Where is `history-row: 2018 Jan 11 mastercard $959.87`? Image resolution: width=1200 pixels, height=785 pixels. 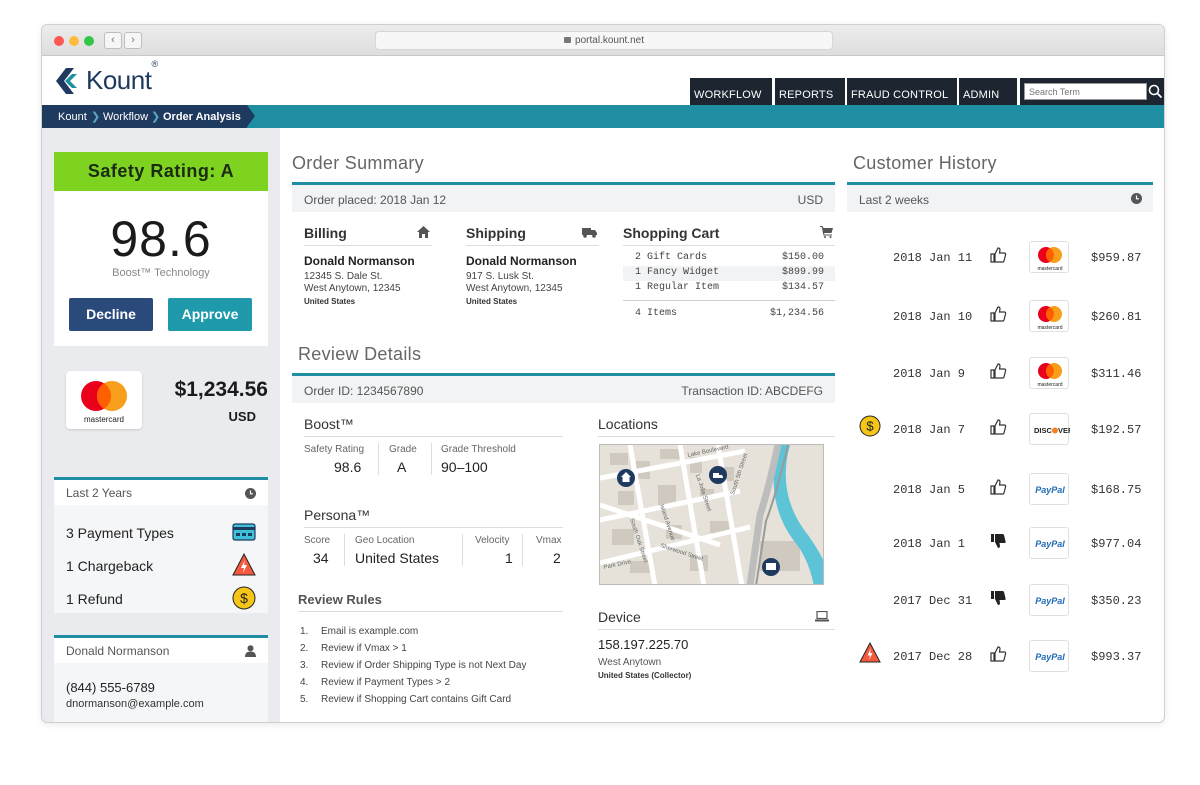 history-row: 2018 Jan 11 mastercard $959.87 is located at coordinates (997, 257).